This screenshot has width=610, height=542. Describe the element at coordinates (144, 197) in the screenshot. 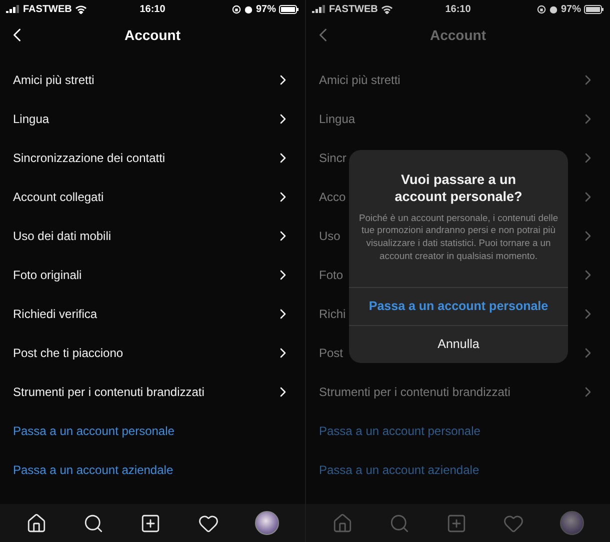

I see `menu-item: Account collegati` at that location.